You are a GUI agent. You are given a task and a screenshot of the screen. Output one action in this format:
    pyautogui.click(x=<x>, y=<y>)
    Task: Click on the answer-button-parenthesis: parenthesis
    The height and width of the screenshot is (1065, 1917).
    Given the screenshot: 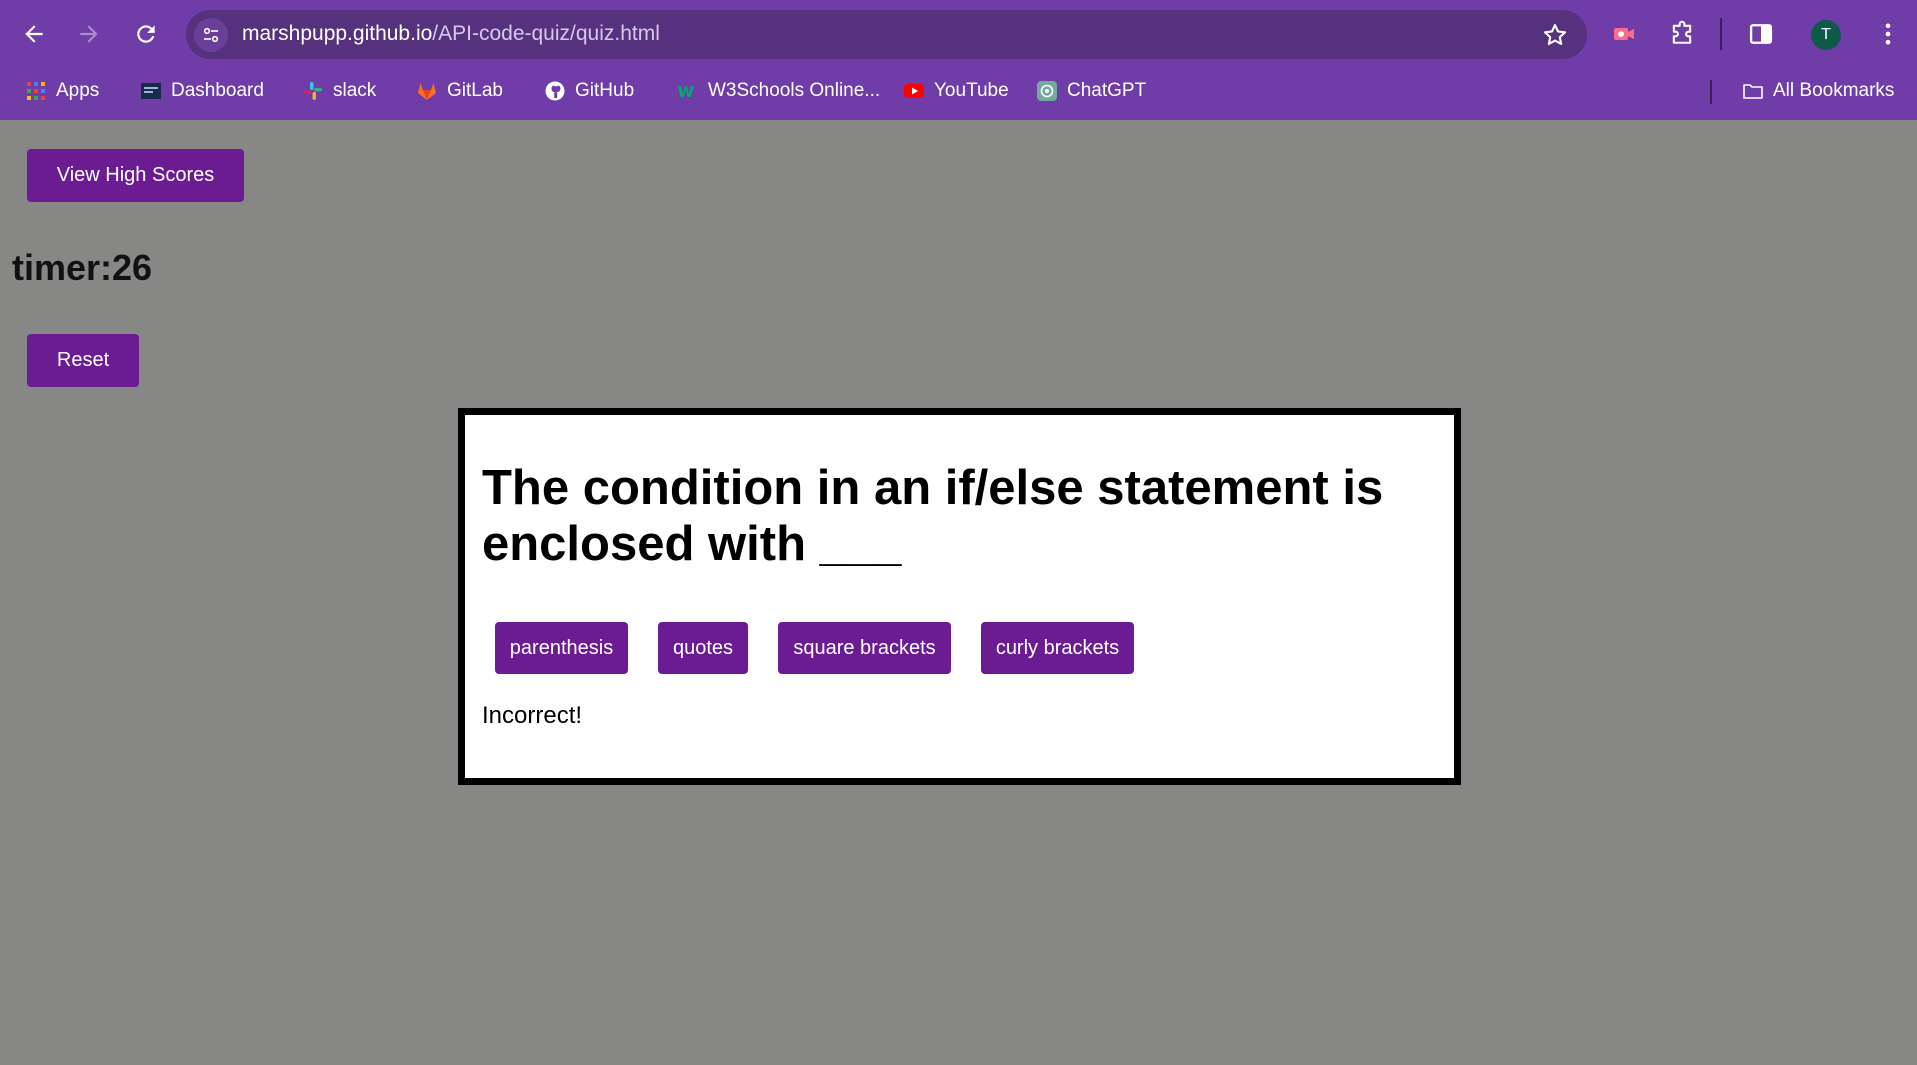 What is the action you would take?
    pyautogui.click(x=561, y=648)
    